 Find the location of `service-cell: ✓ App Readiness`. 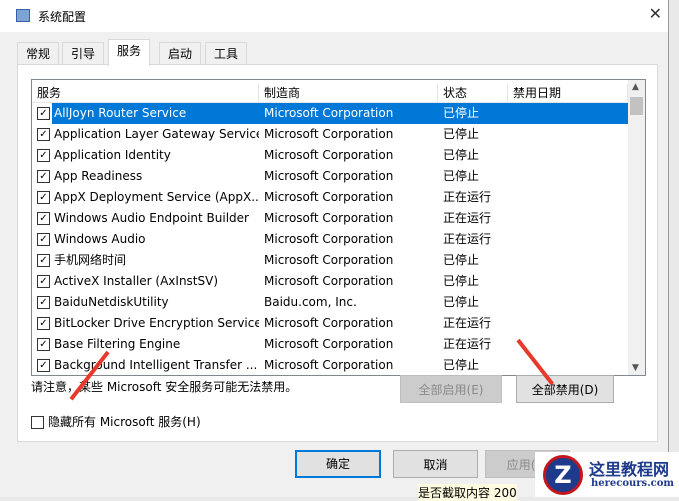

service-cell: ✓ App Readiness is located at coordinates (145, 176).